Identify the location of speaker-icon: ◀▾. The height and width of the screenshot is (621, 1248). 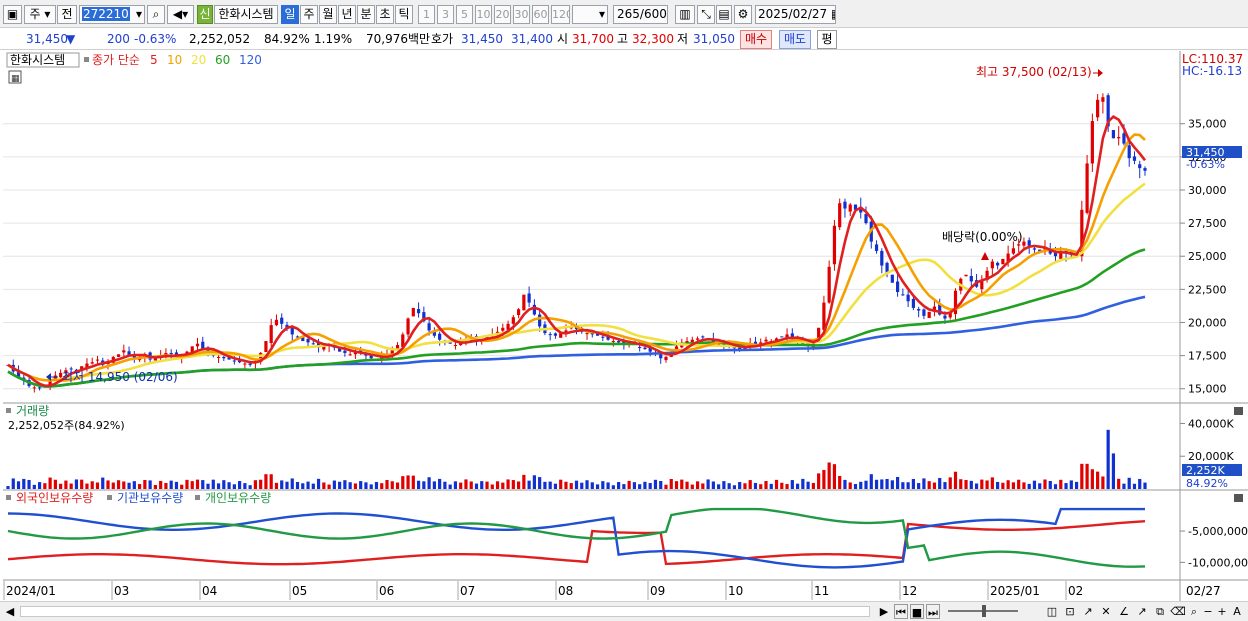
(180, 14).